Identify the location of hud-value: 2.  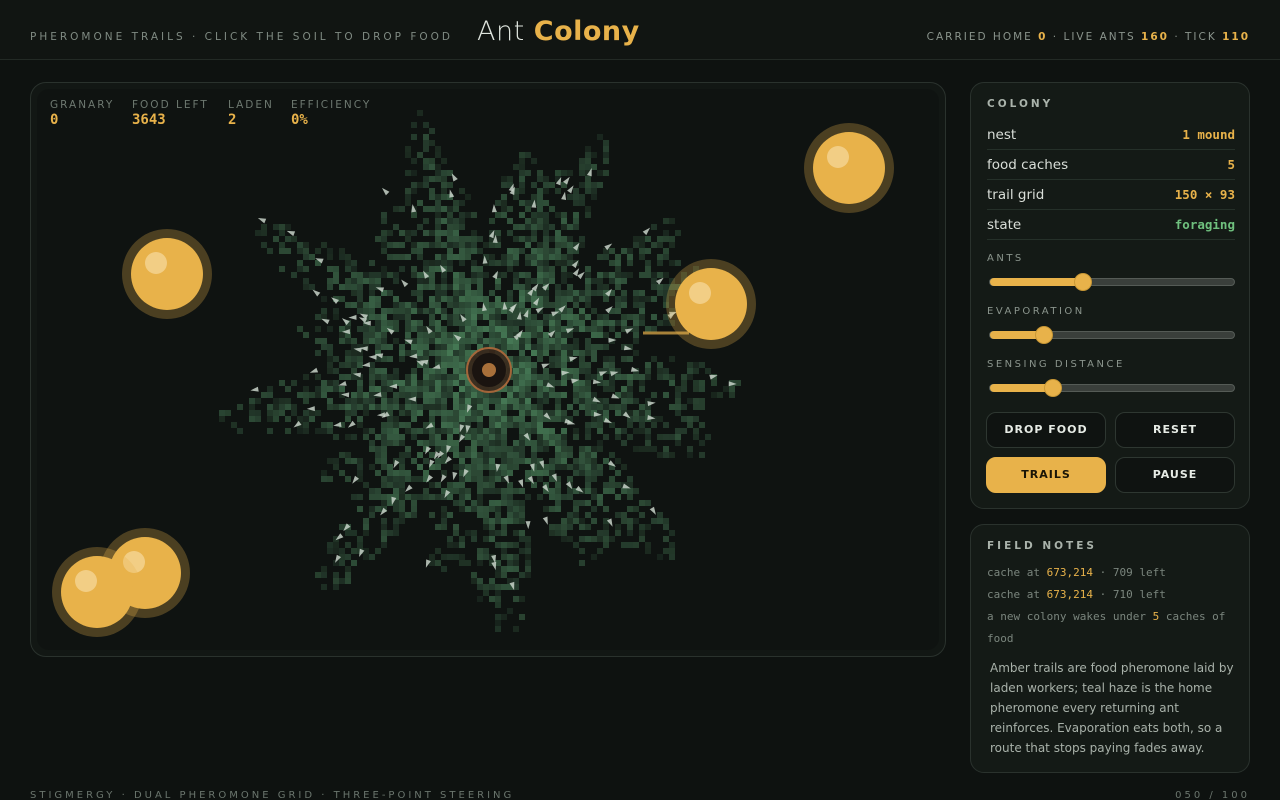
(232, 120).